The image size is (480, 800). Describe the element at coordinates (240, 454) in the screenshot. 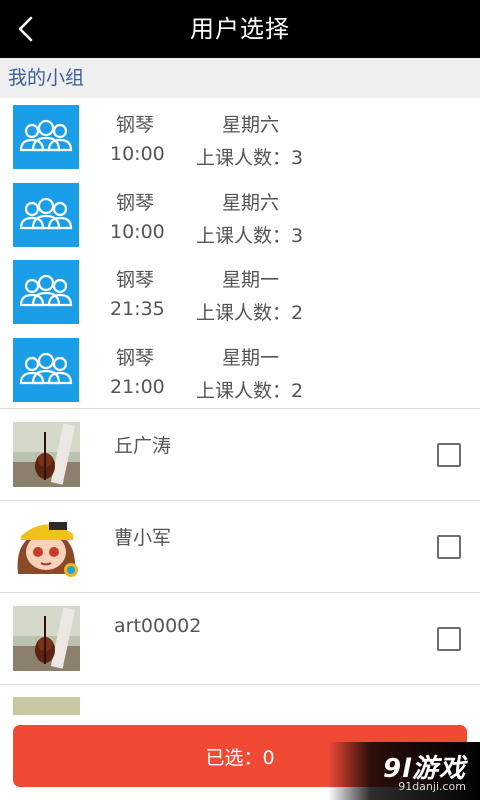

I see `user-row: 丘广涛` at that location.